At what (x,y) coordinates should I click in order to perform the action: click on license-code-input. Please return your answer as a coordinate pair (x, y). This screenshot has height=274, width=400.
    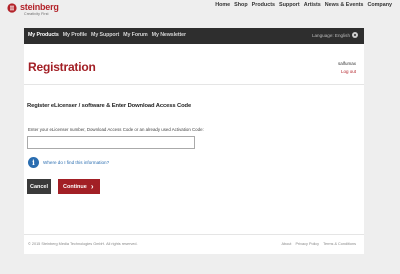
    Looking at the image, I should click on (111, 142).